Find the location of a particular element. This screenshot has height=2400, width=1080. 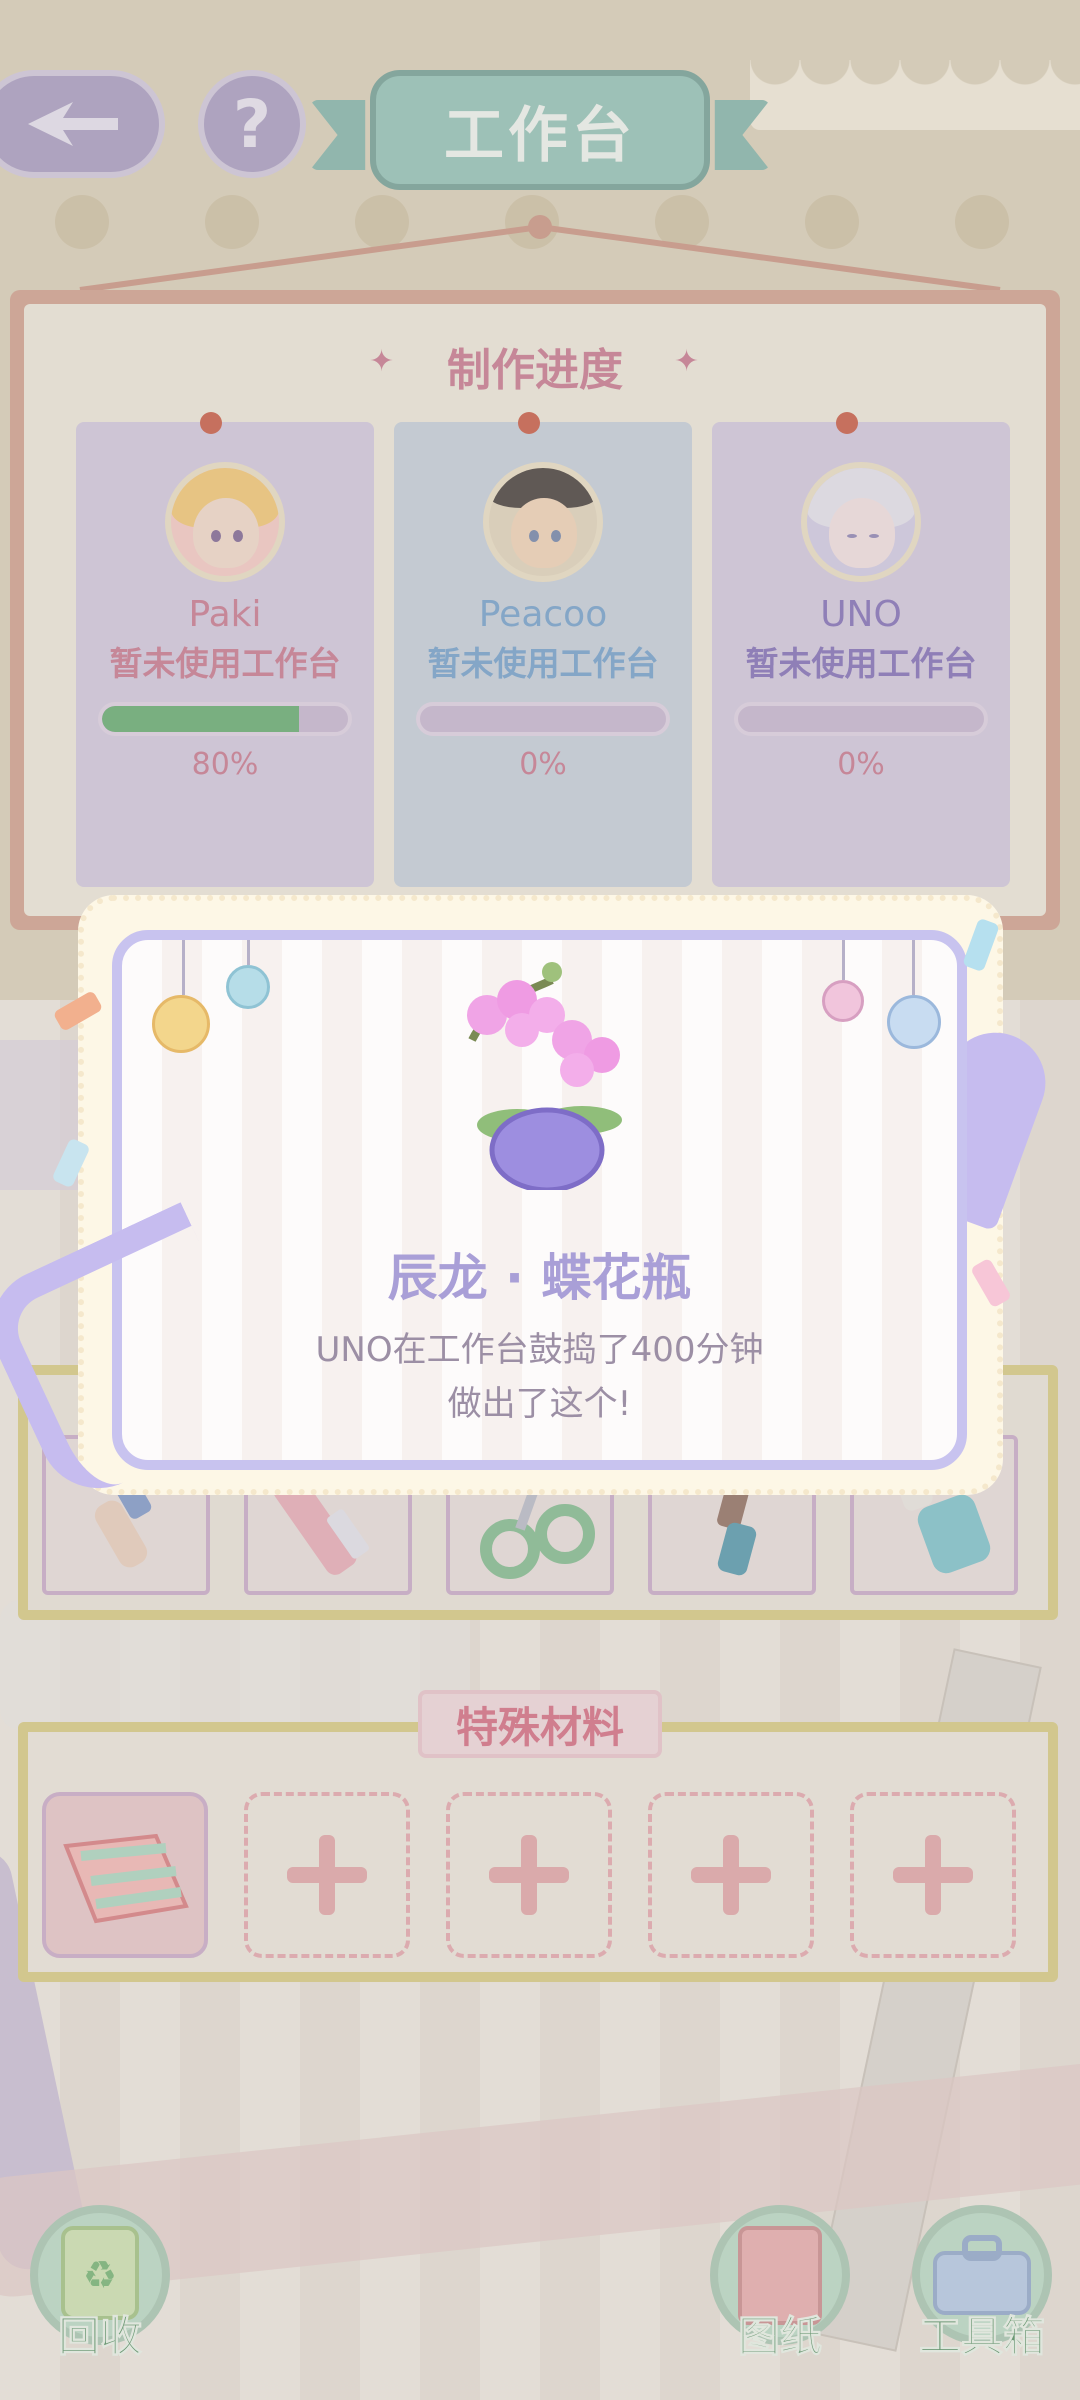

reward-description-line1: UNO在工作台鼓捣了400分钟 is located at coordinates (539, 1350).